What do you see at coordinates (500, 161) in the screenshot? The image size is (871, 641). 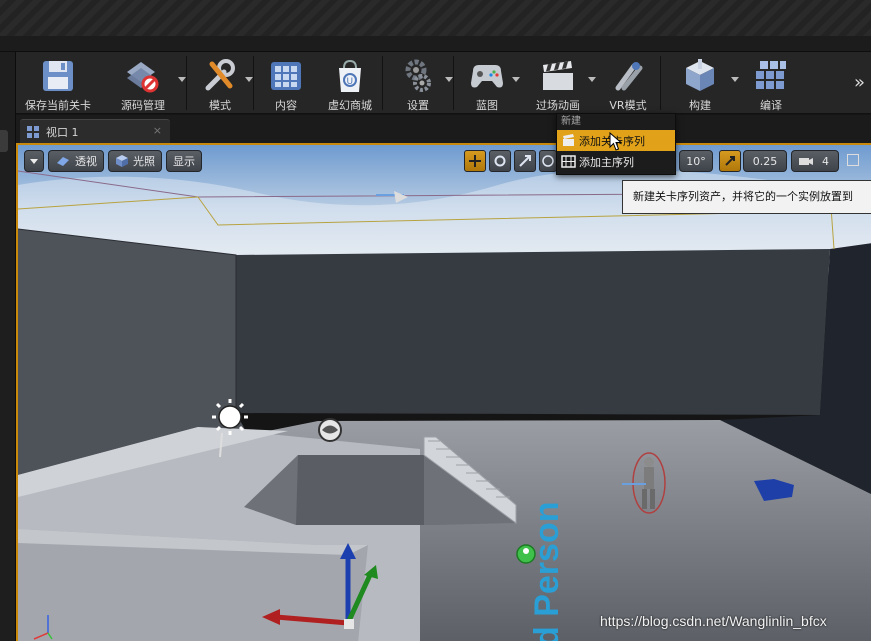 I see `rotate-mode-icon` at bounding box center [500, 161].